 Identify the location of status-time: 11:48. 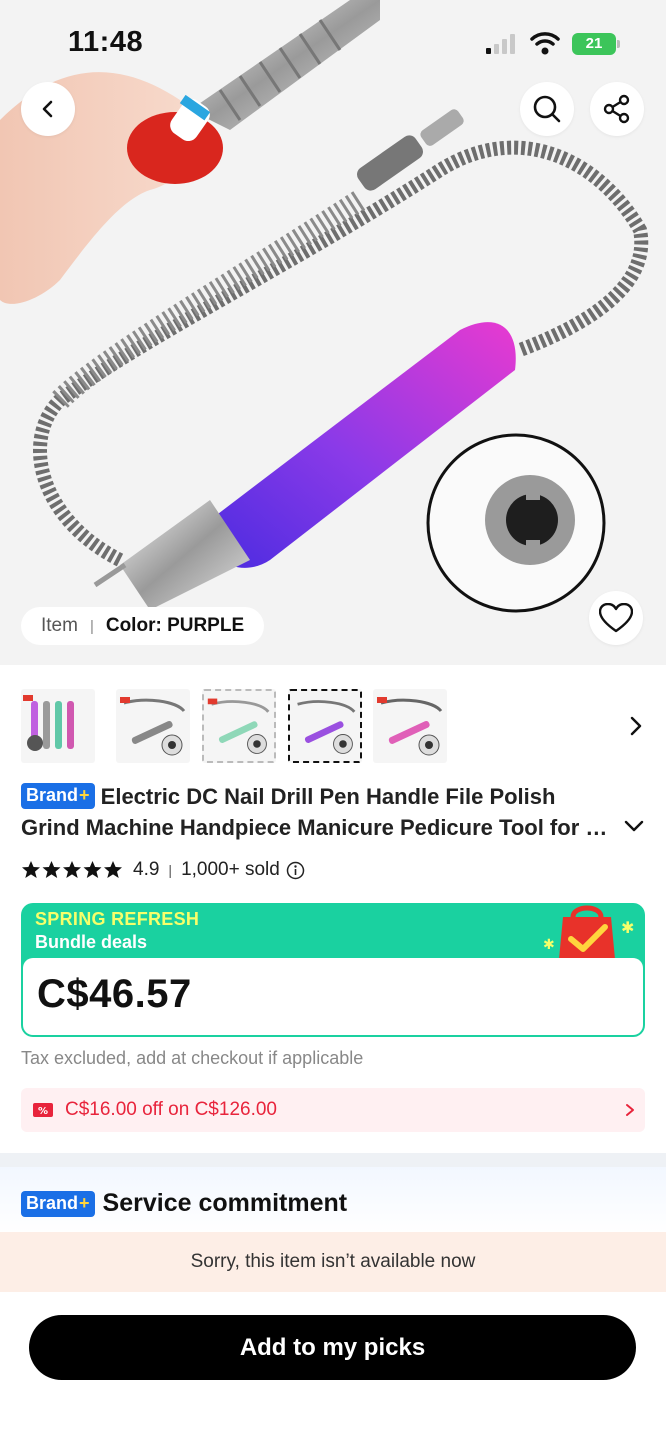
(106, 42).